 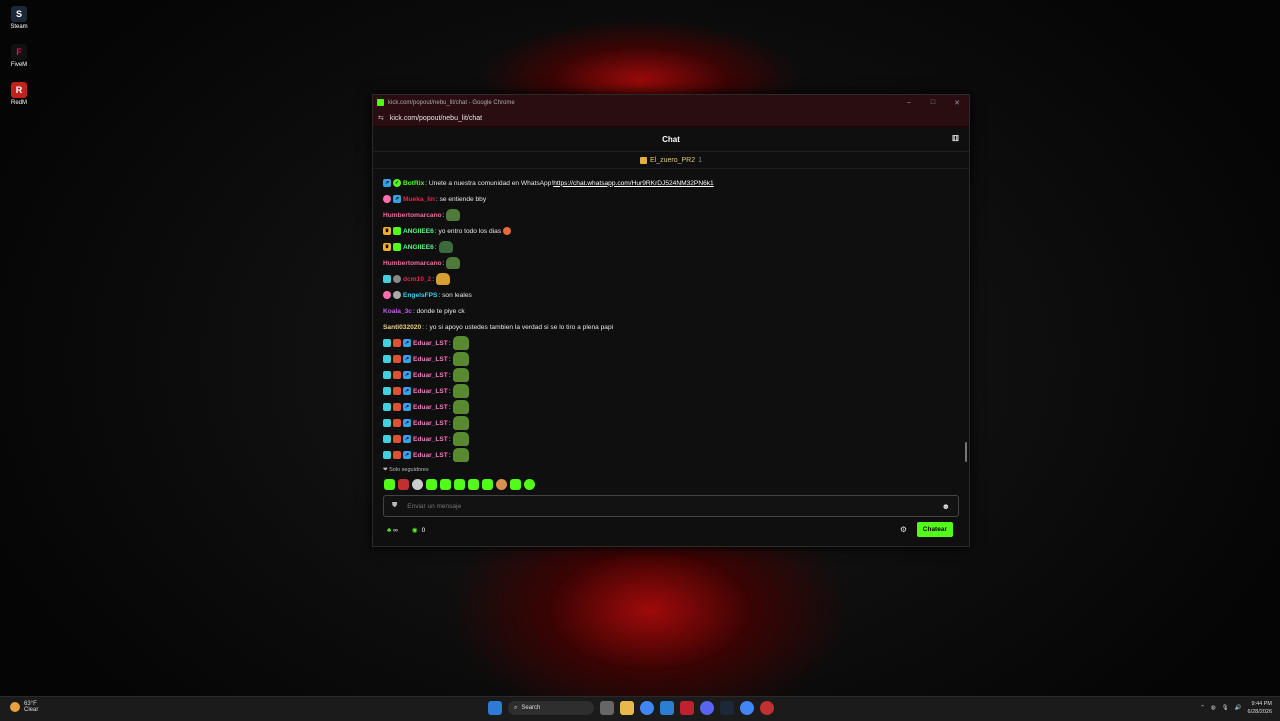 I want to click on clock: 9:44 PM 6/28/2026, so click(x=1260, y=708).